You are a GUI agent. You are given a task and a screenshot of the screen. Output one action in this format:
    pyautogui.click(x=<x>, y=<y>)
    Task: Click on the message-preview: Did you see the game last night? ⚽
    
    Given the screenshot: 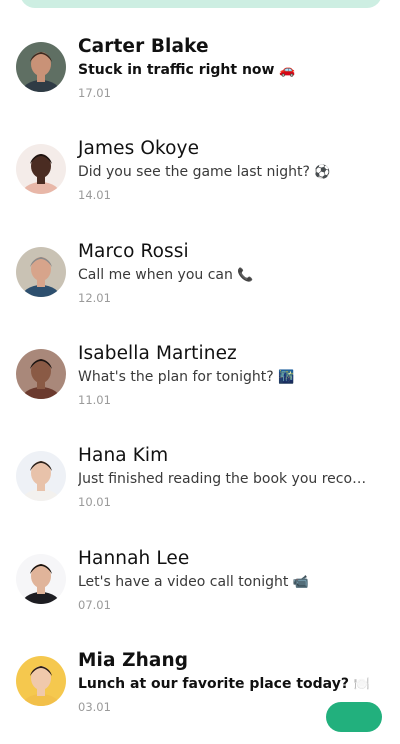 What is the action you would take?
    pyautogui.click(x=228, y=172)
    